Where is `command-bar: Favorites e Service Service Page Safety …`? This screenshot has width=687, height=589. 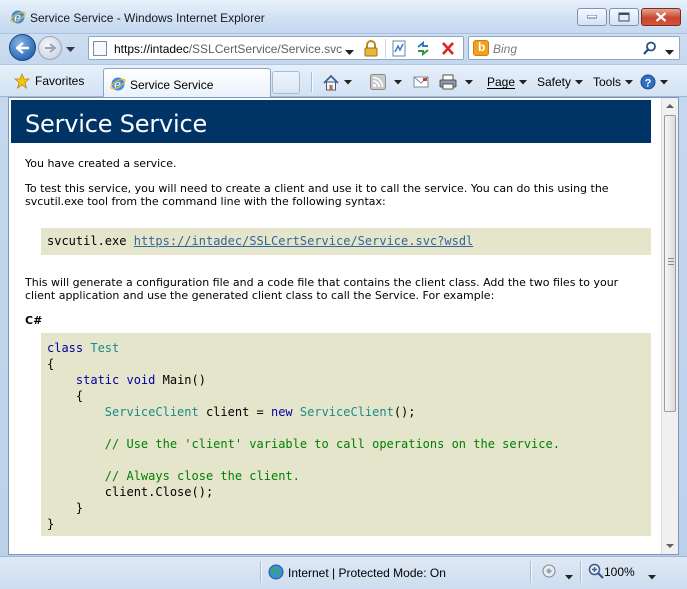
command-bar: Favorites e Service Service Page Safety … is located at coordinates (343, 81).